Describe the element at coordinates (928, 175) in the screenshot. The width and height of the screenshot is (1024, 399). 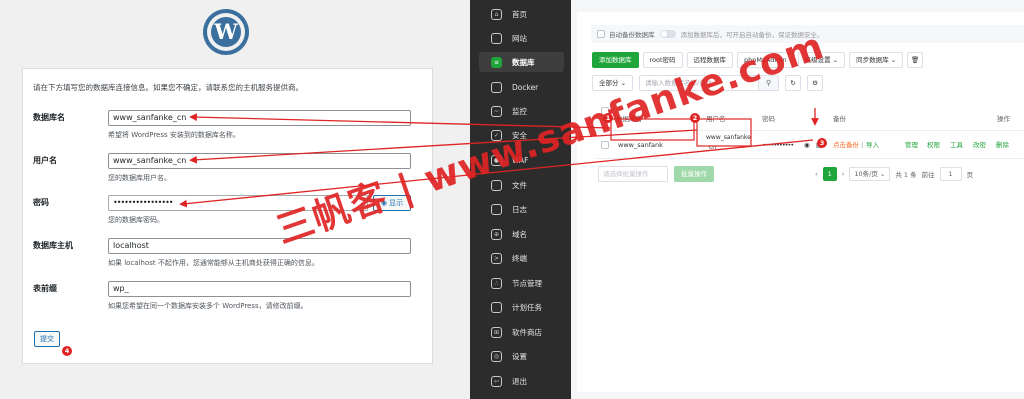
I see `goto-label: 前往` at that location.